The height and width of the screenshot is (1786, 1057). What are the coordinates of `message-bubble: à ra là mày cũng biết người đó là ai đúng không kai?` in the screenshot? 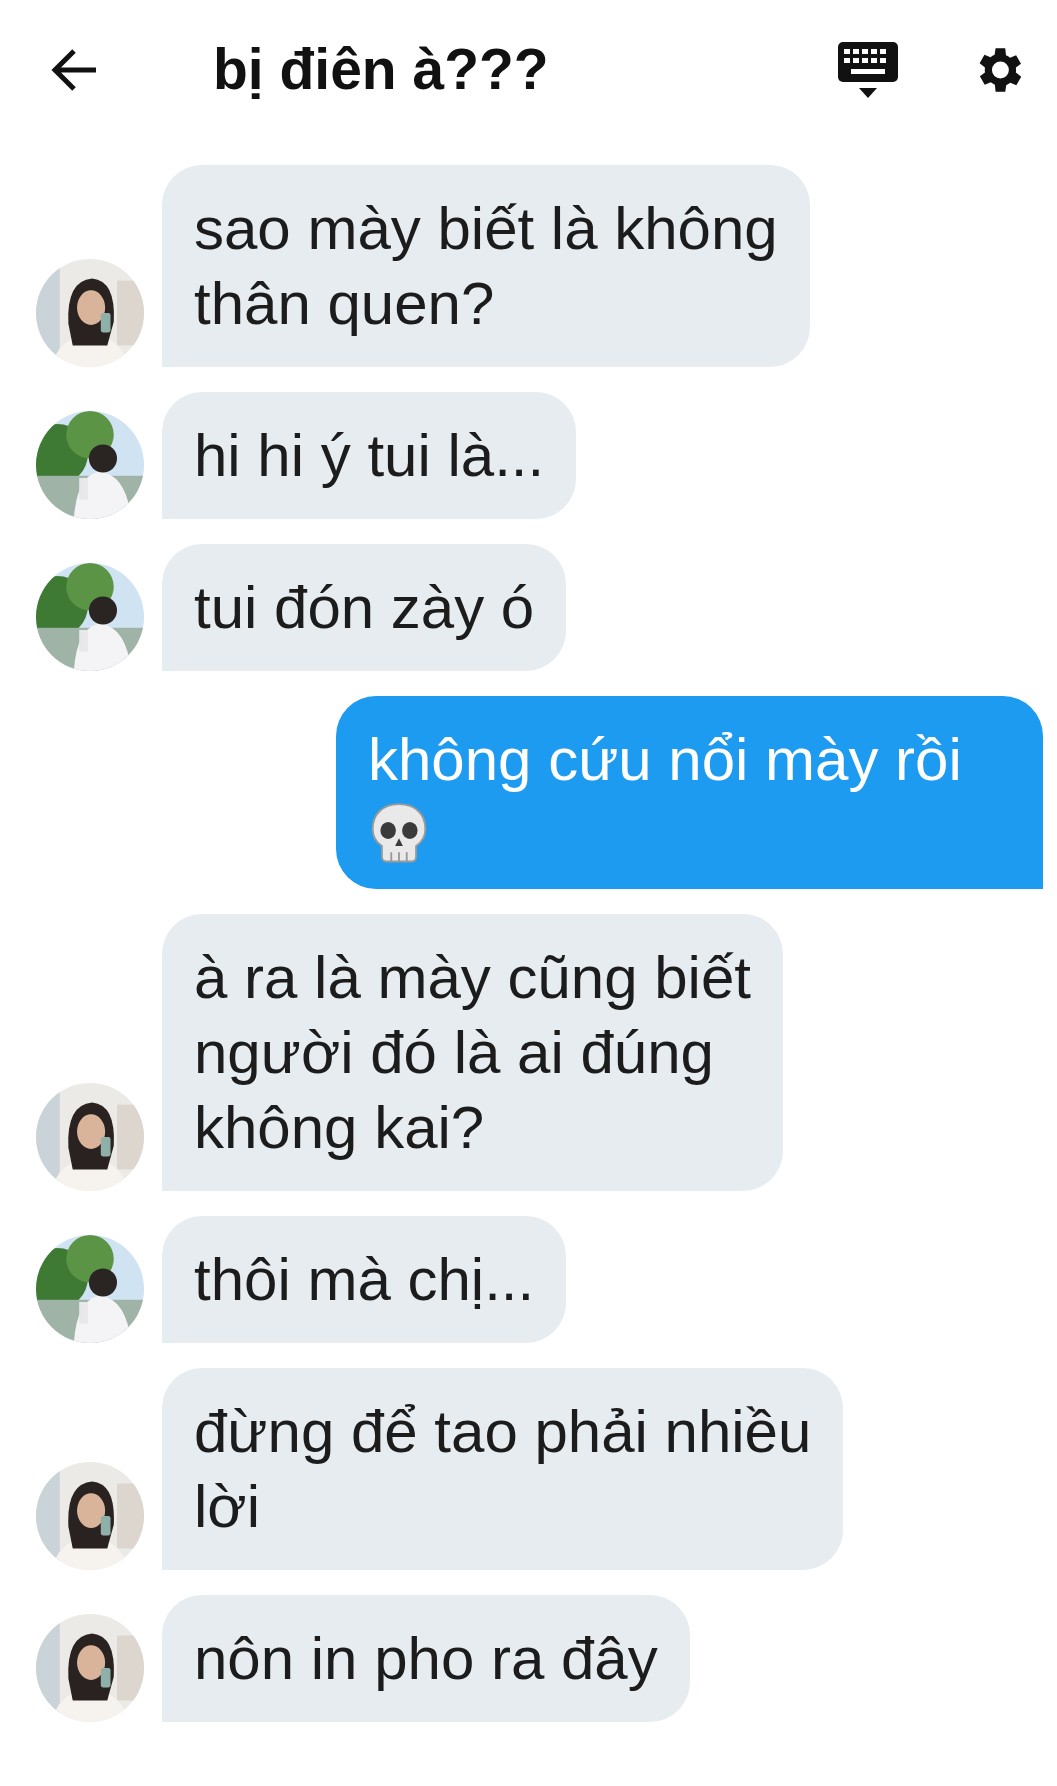 It's located at (472, 1052).